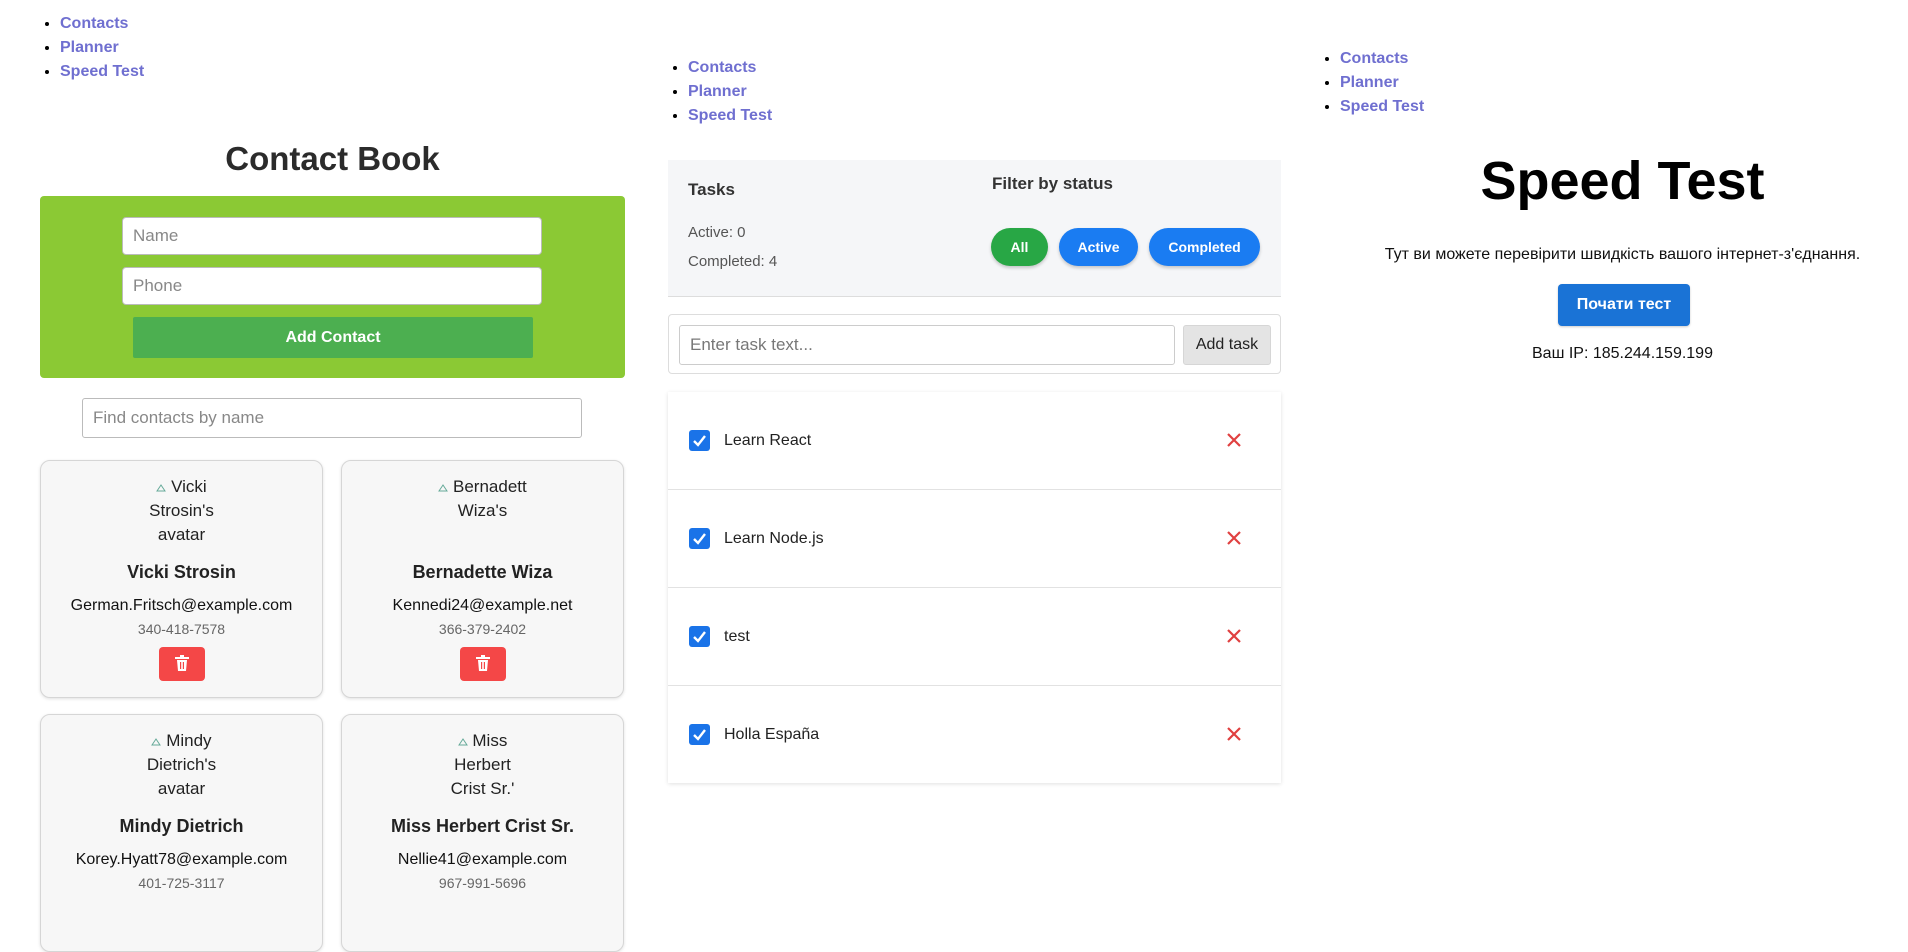 The height and width of the screenshot is (952, 1908). What do you see at coordinates (1622, 353) in the screenshot?
I see `ip-address-text: Ваш IP: 185.244.159.199` at bounding box center [1622, 353].